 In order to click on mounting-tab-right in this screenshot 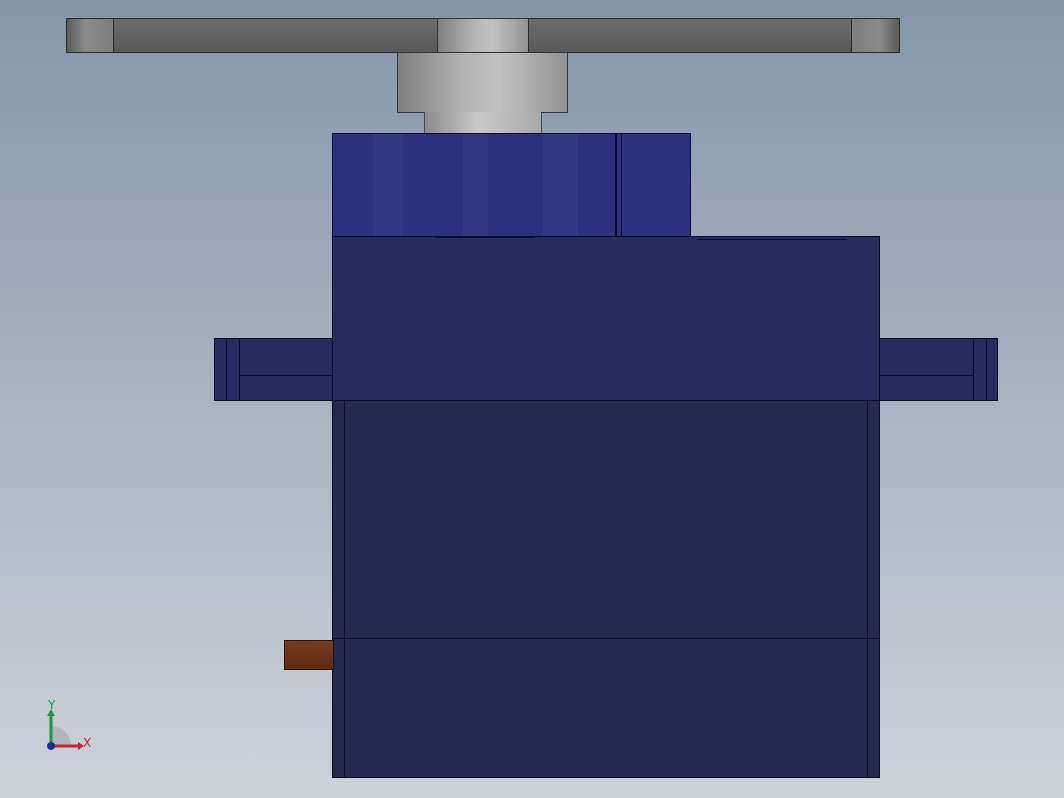, I will do `click(937, 369)`.